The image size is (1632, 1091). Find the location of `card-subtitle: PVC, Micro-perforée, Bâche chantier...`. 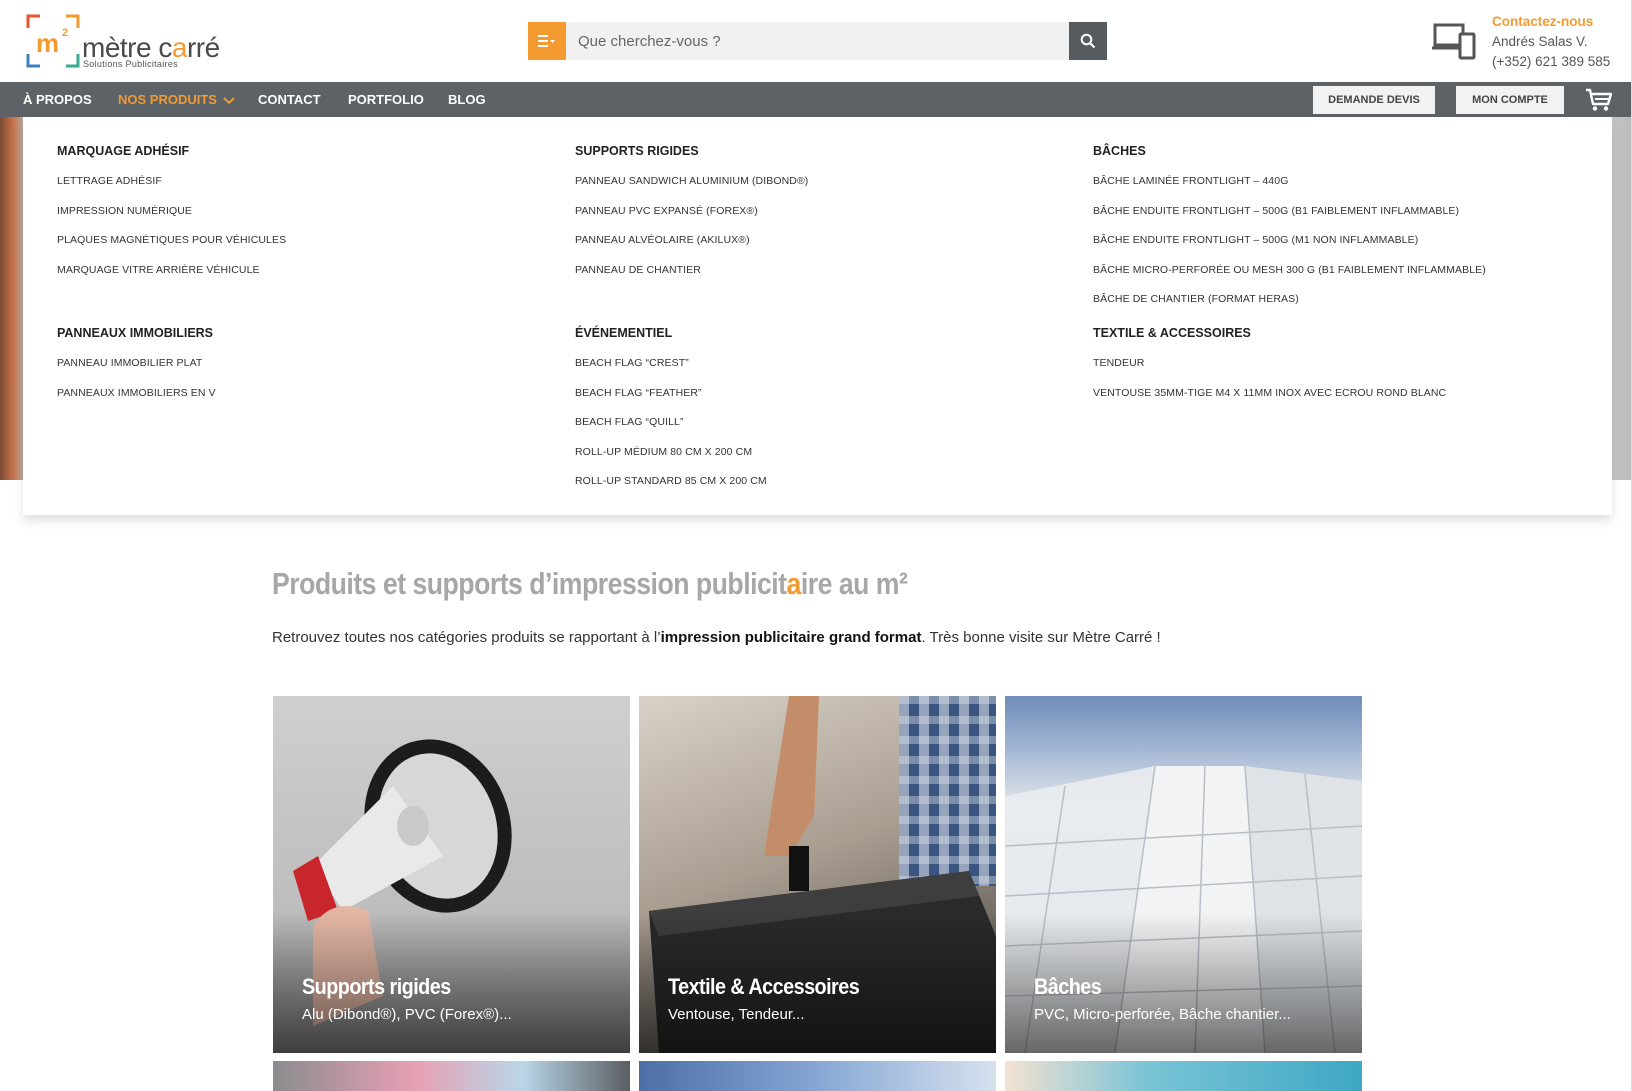

card-subtitle: PVC, Micro-perforée, Bâche chantier... is located at coordinates (1162, 1014).